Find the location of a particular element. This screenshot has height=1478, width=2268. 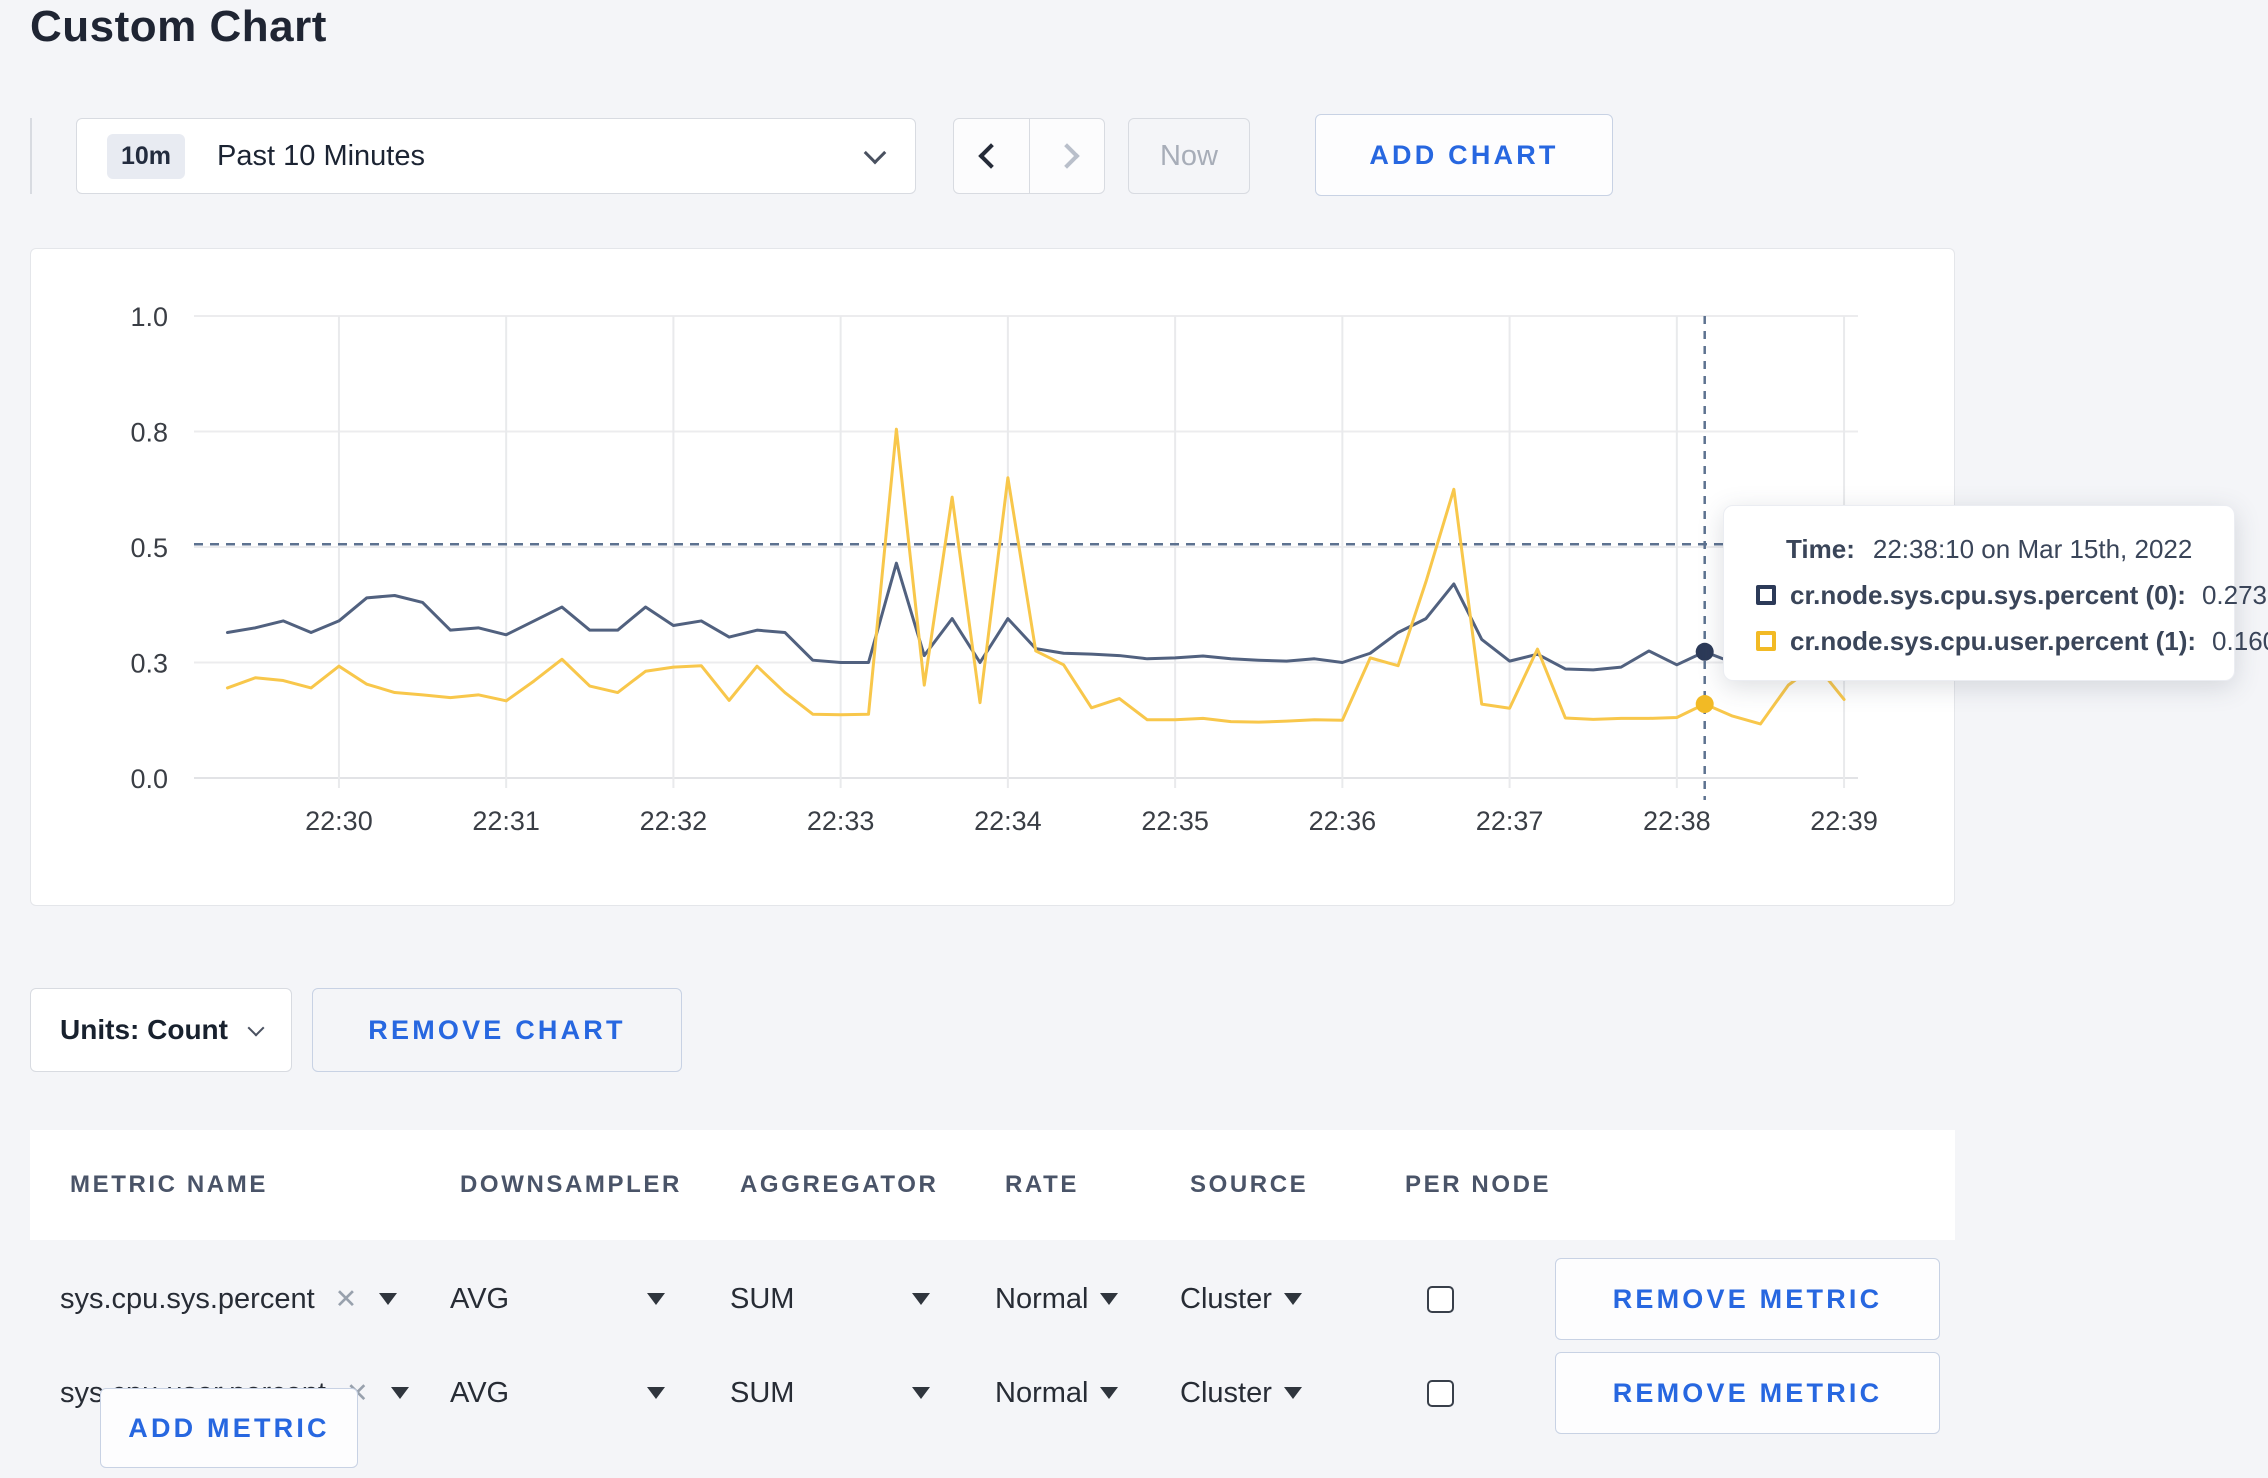

svg-text: 22:32 is located at coordinates (674, 821).